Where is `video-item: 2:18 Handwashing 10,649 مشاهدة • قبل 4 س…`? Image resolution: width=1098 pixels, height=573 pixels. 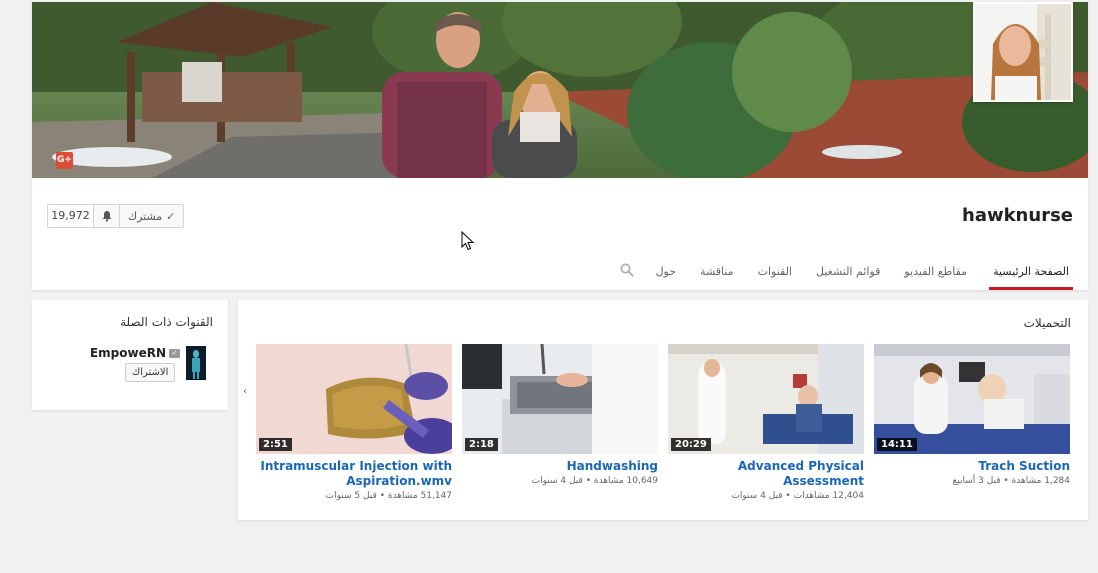 video-item: 2:18 Handwashing 10,649 مشاهدة • قبل 4 س… is located at coordinates (560, 415).